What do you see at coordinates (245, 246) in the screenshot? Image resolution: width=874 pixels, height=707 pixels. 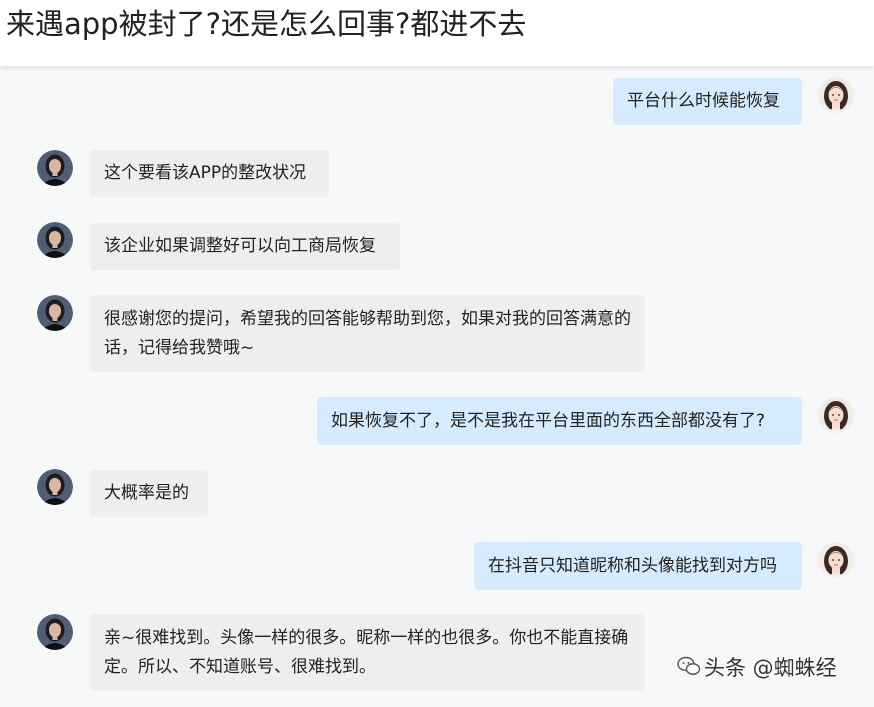 I see `message-bubble: 该企业如果调整好可以向工商局恢复` at bounding box center [245, 246].